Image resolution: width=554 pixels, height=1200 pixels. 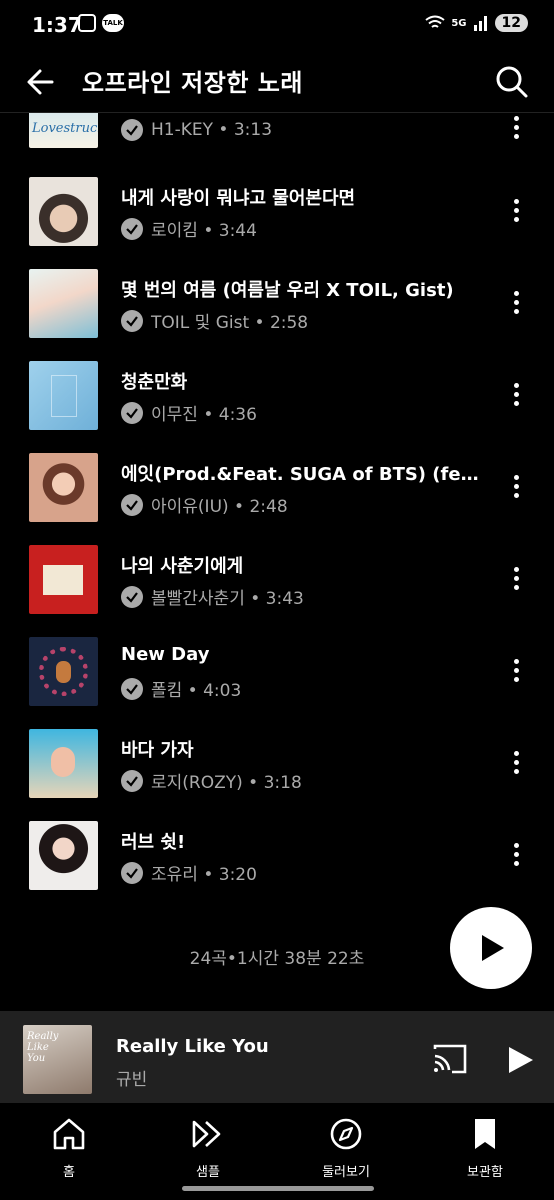 What do you see at coordinates (132, 1080) in the screenshot?
I see `now-playing-artist: 규빈` at bounding box center [132, 1080].